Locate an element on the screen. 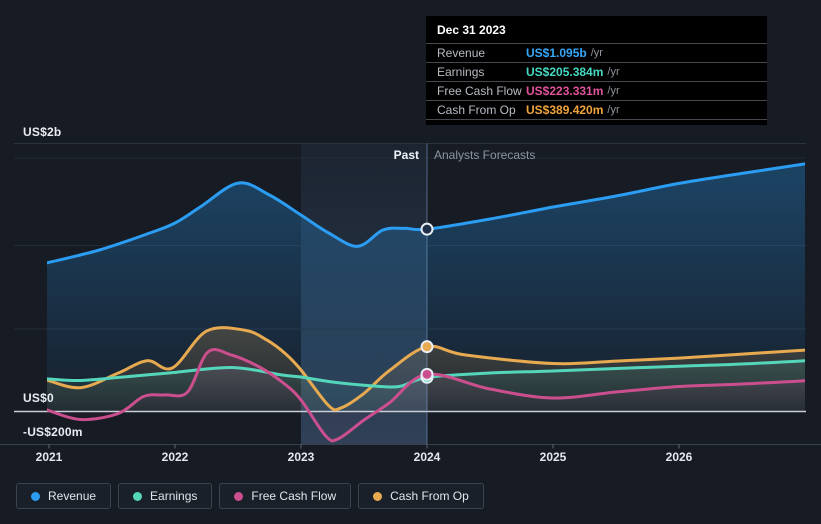 This screenshot has width=821, height=524. y-axis-label-negative: -US$200m is located at coordinates (53, 432).